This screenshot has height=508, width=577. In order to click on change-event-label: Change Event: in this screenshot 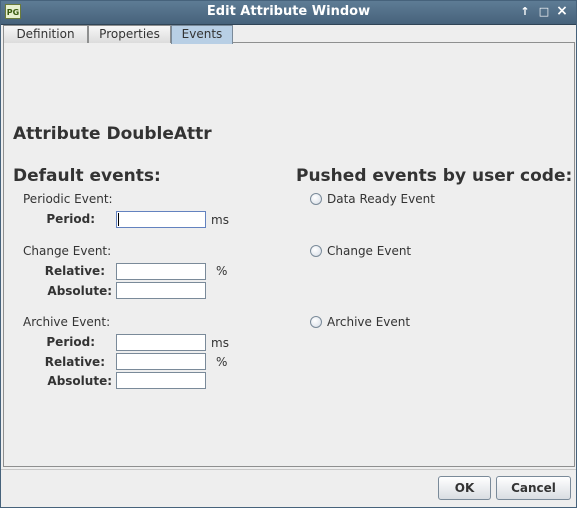, I will do `click(67, 251)`.